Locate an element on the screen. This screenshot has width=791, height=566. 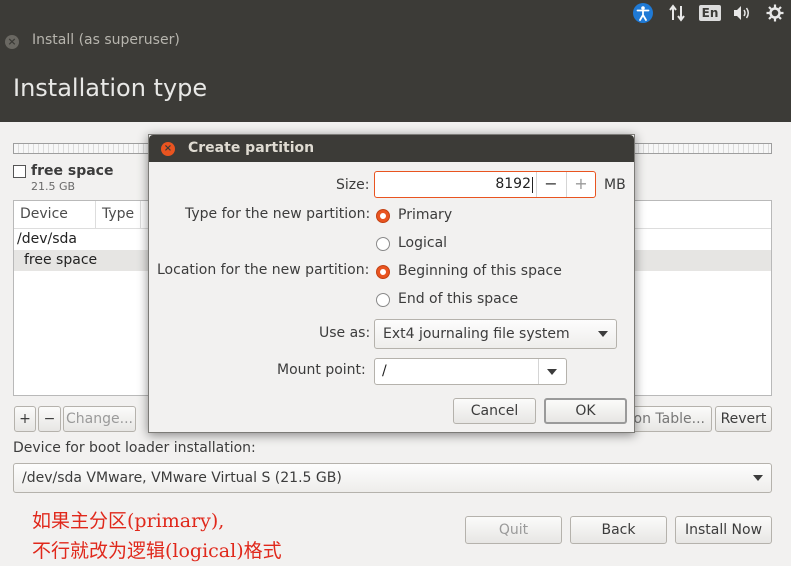
size-label: Size: is located at coordinates (353, 185).